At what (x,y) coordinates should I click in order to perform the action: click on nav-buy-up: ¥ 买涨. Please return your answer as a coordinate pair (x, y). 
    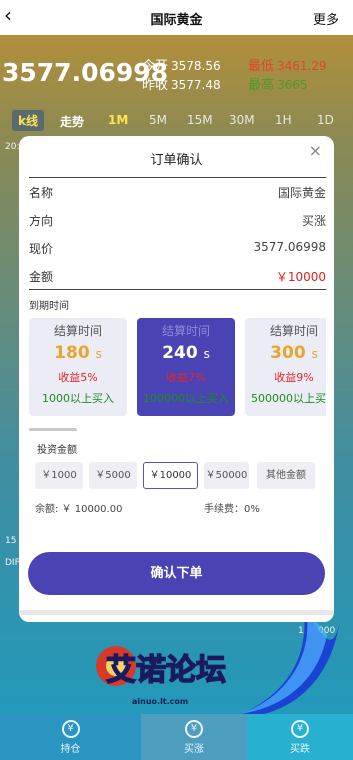
    Looking at the image, I should click on (194, 737).